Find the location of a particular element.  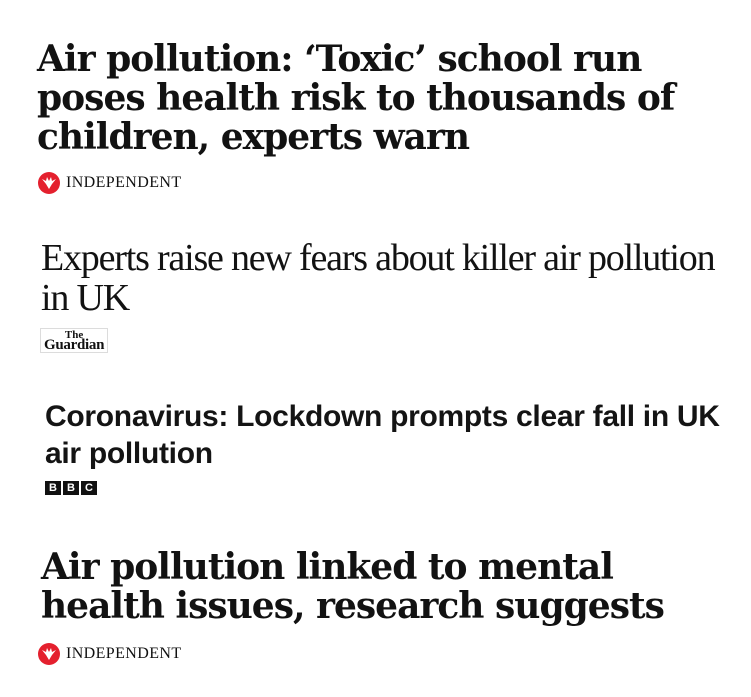

independent-logo-1: INDEPENDENT is located at coordinates (394, 183).